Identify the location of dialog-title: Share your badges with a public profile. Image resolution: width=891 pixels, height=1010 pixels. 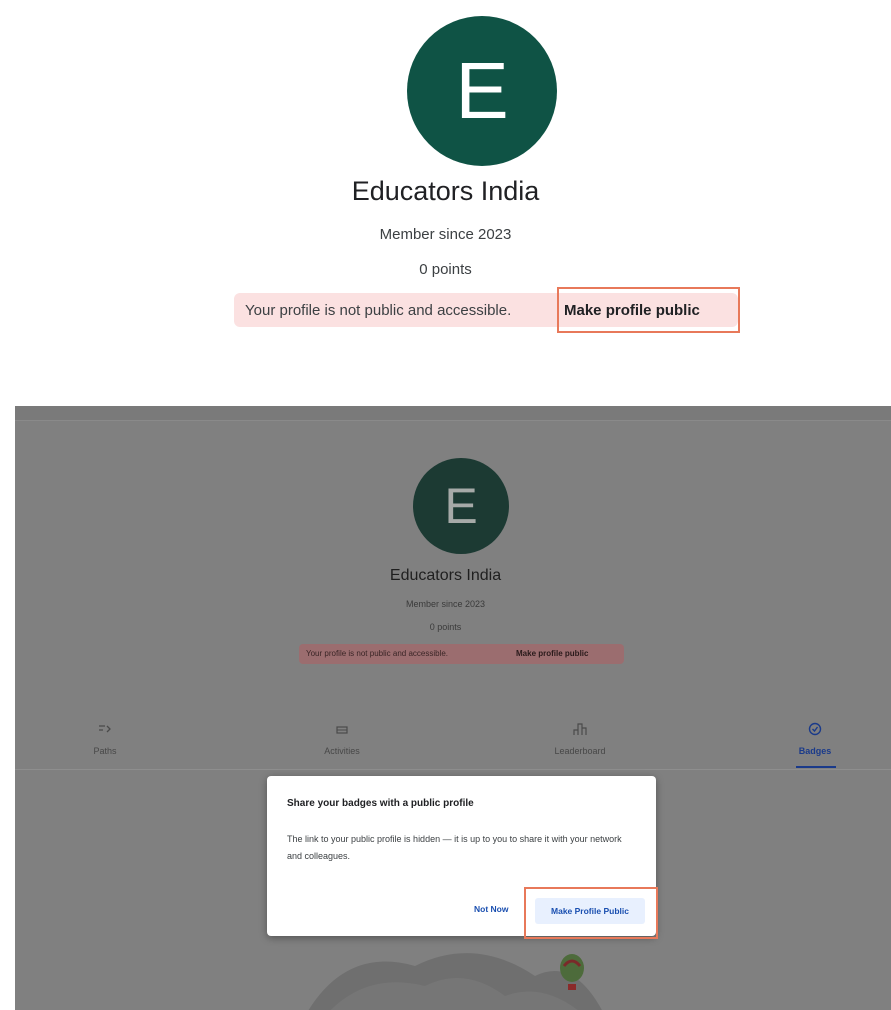
(380, 803).